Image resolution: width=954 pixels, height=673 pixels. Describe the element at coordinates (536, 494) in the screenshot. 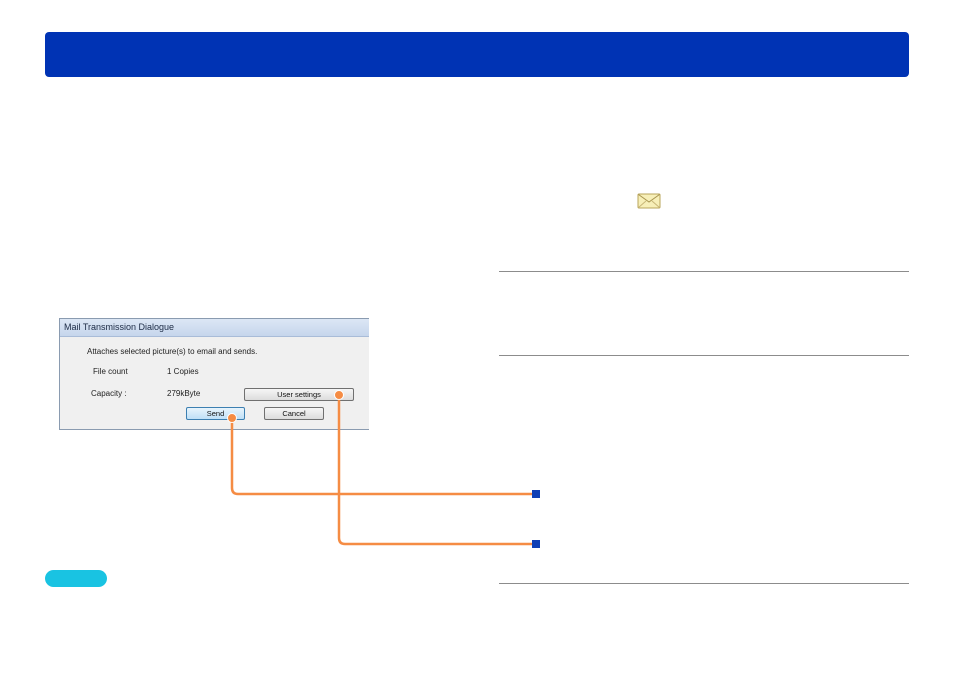

I see `send-callout-marker` at that location.